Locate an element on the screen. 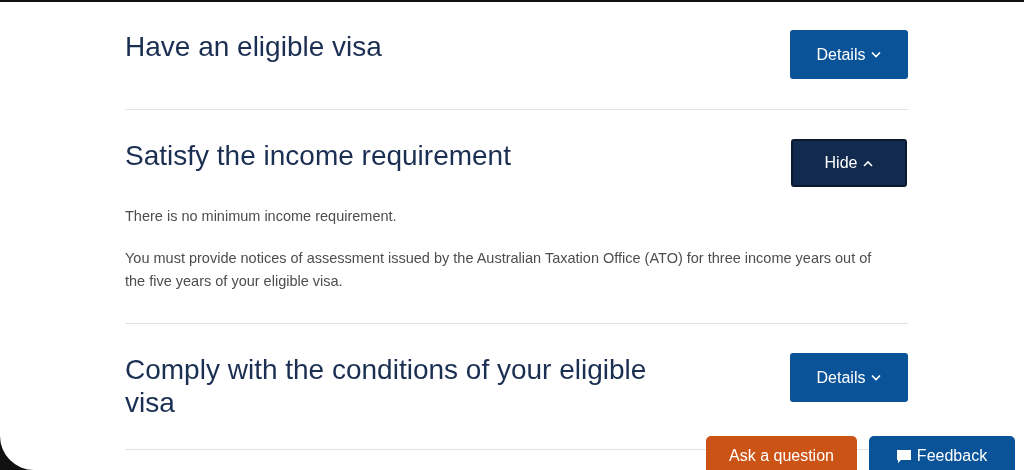 Image resolution: width=1024 pixels, height=470 pixels. ask-question-button: Ask a question is located at coordinates (781, 453).